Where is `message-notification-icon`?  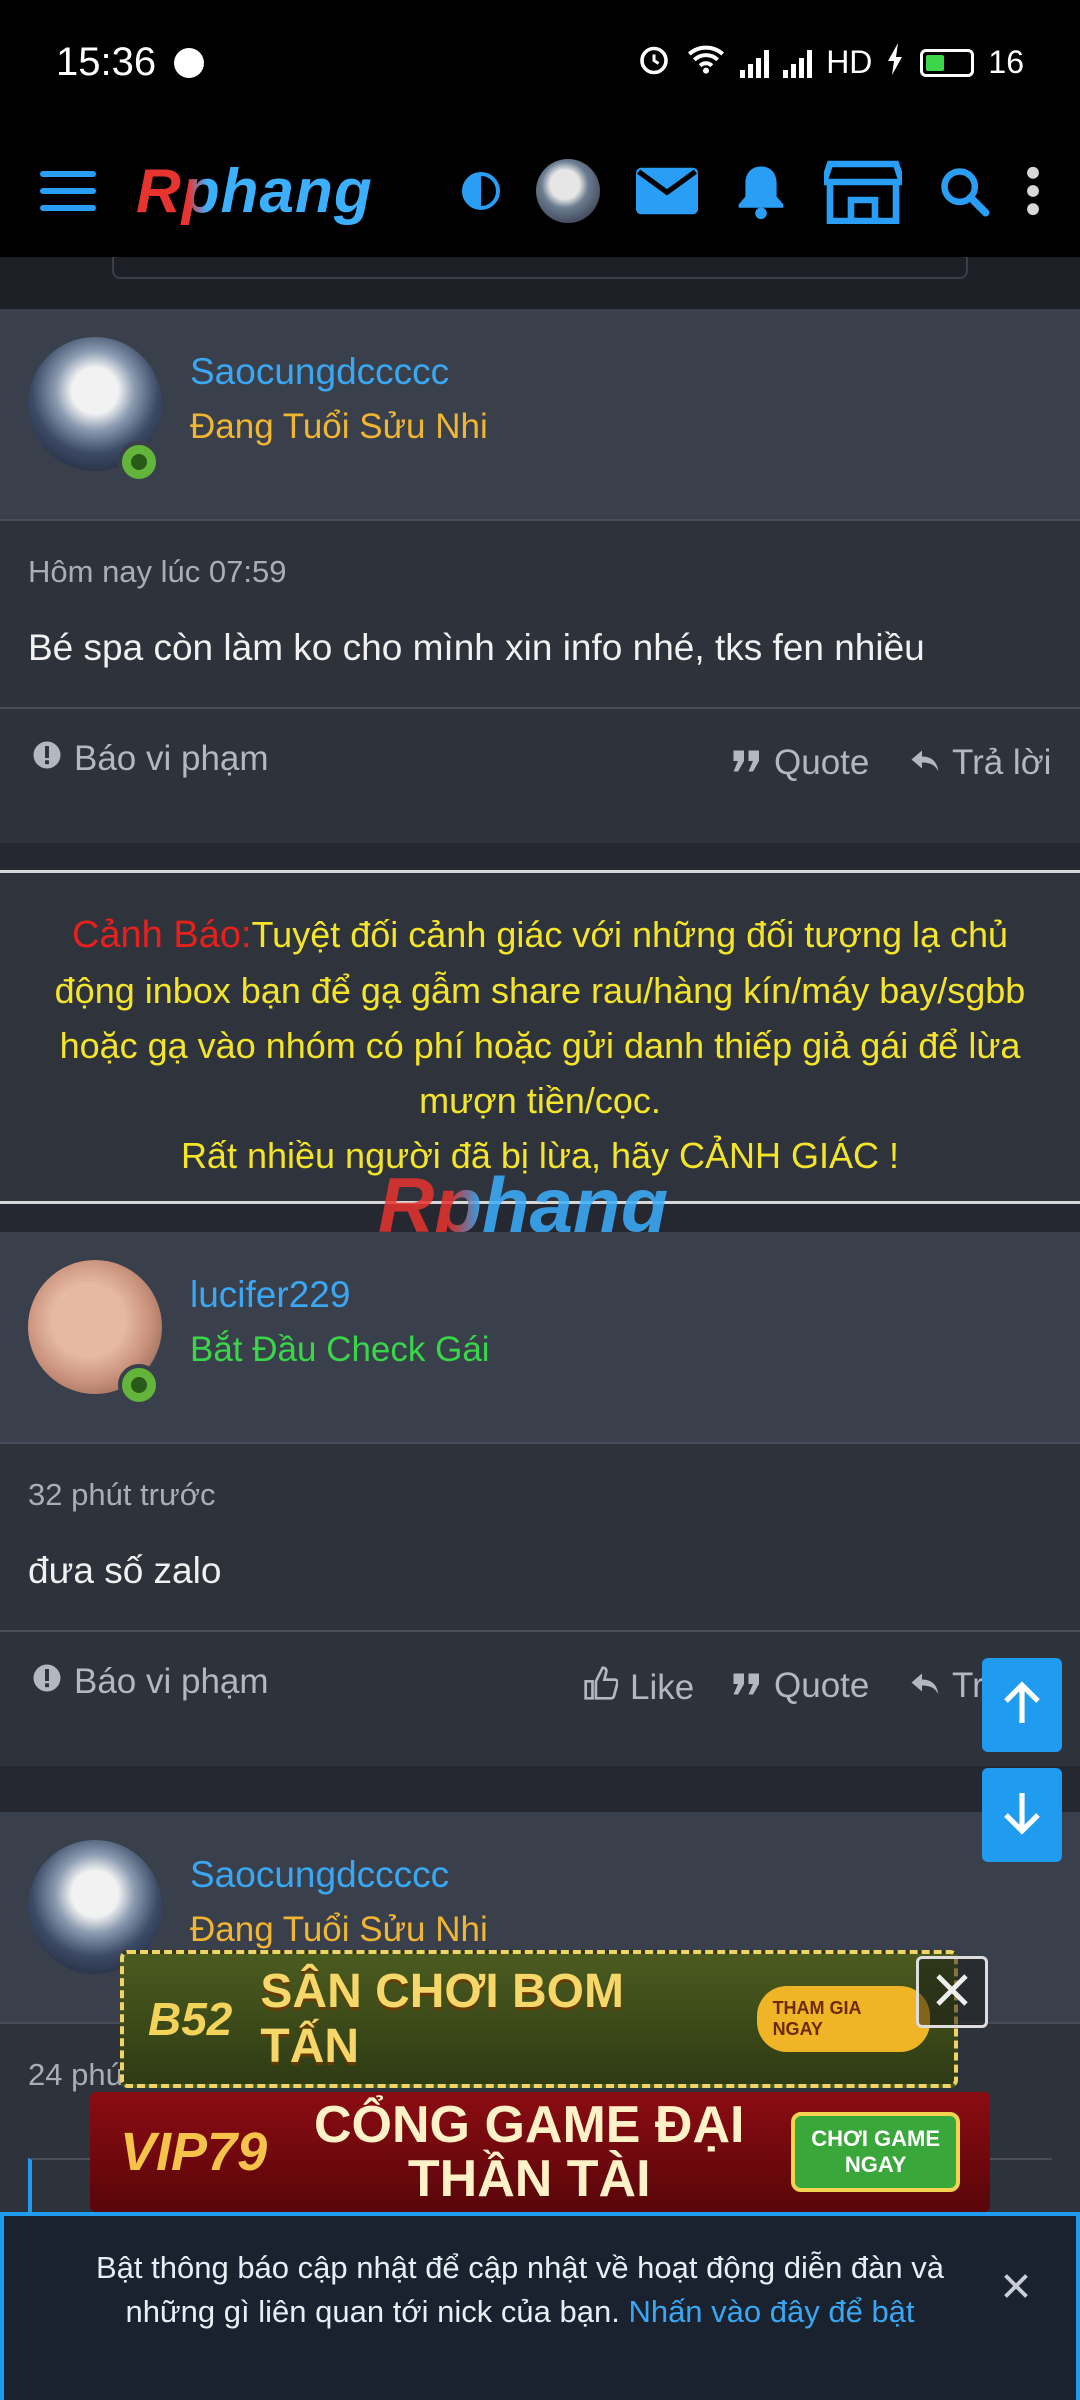 message-notification-icon is located at coordinates (189, 62).